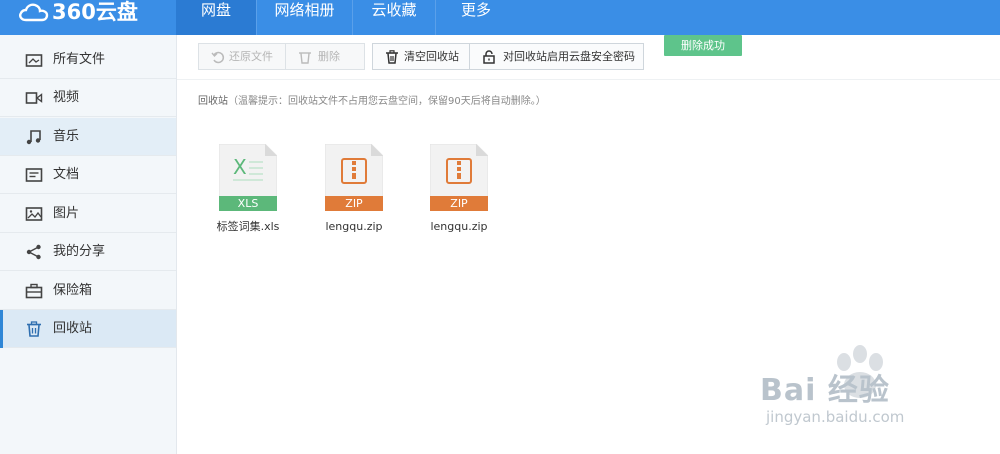 Image resolution: width=1000 pixels, height=454 pixels. Describe the element at coordinates (387, 101) in the screenshot. I see `recycle-bin-tip: （温馨提示：回收站文件不占用您云盘空间，保留90天后将自动删除。）` at that location.